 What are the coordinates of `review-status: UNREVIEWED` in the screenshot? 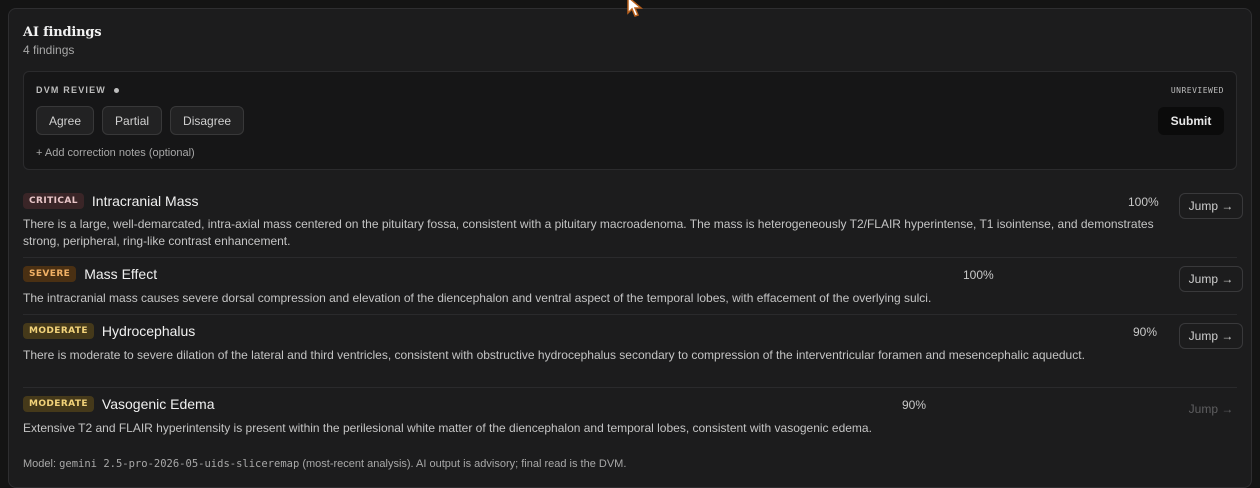 It's located at (1197, 90).